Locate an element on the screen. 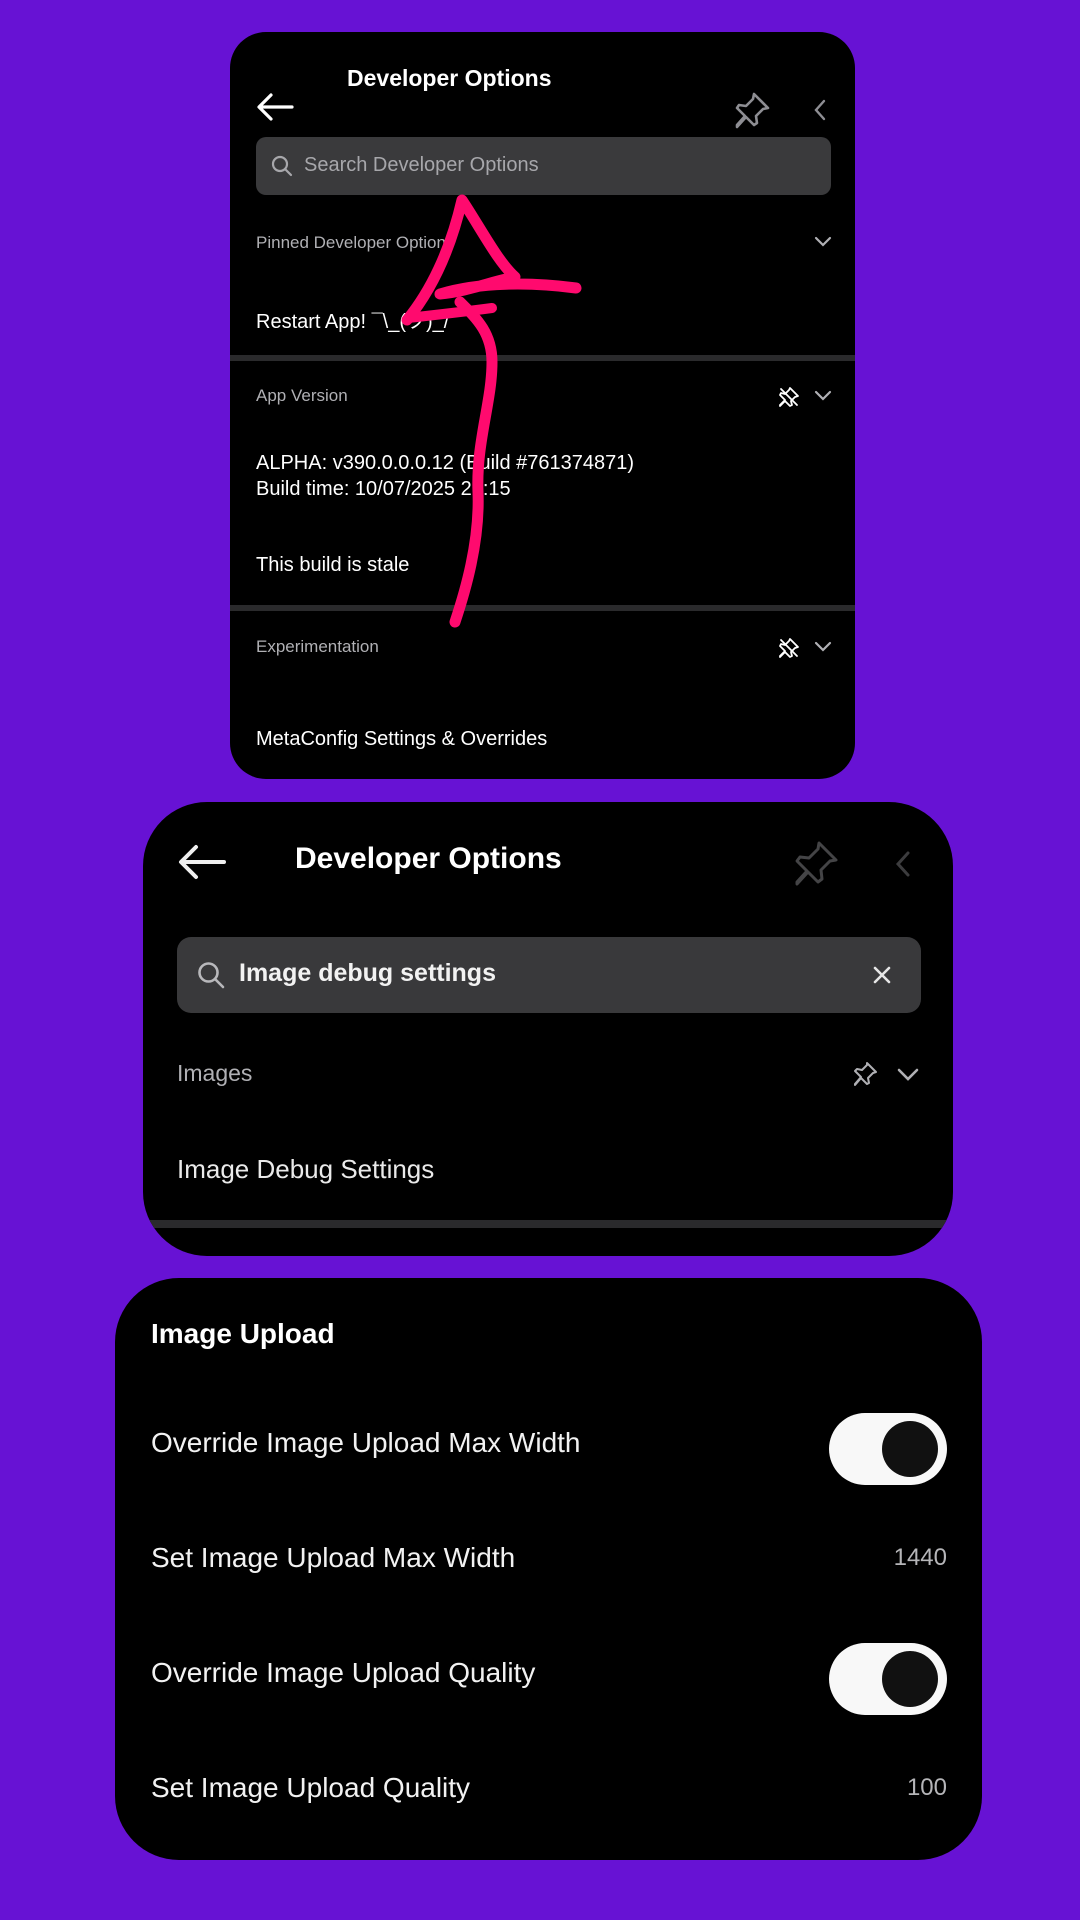 Image resolution: width=1080 pixels, height=1920 pixels. override-quality-label: Override Image Upload Quality is located at coordinates (343, 1672).